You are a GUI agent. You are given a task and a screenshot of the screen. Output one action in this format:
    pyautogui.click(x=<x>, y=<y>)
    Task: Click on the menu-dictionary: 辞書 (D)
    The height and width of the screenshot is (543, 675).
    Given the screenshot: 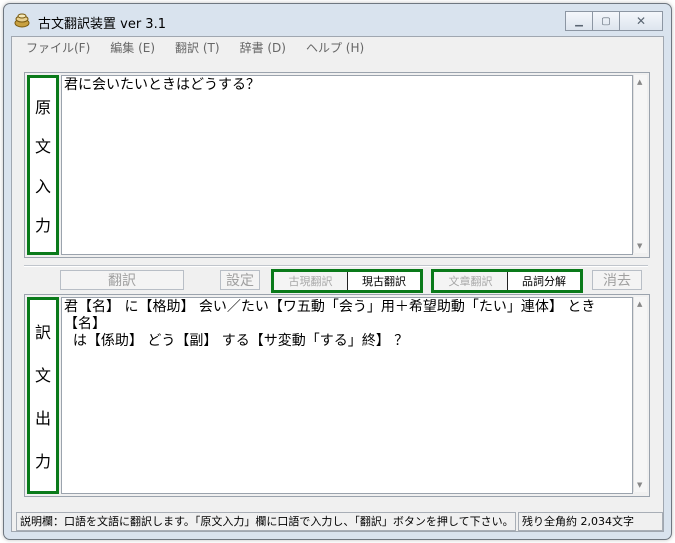 What is the action you would take?
    pyautogui.click(x=263, y=47)
    